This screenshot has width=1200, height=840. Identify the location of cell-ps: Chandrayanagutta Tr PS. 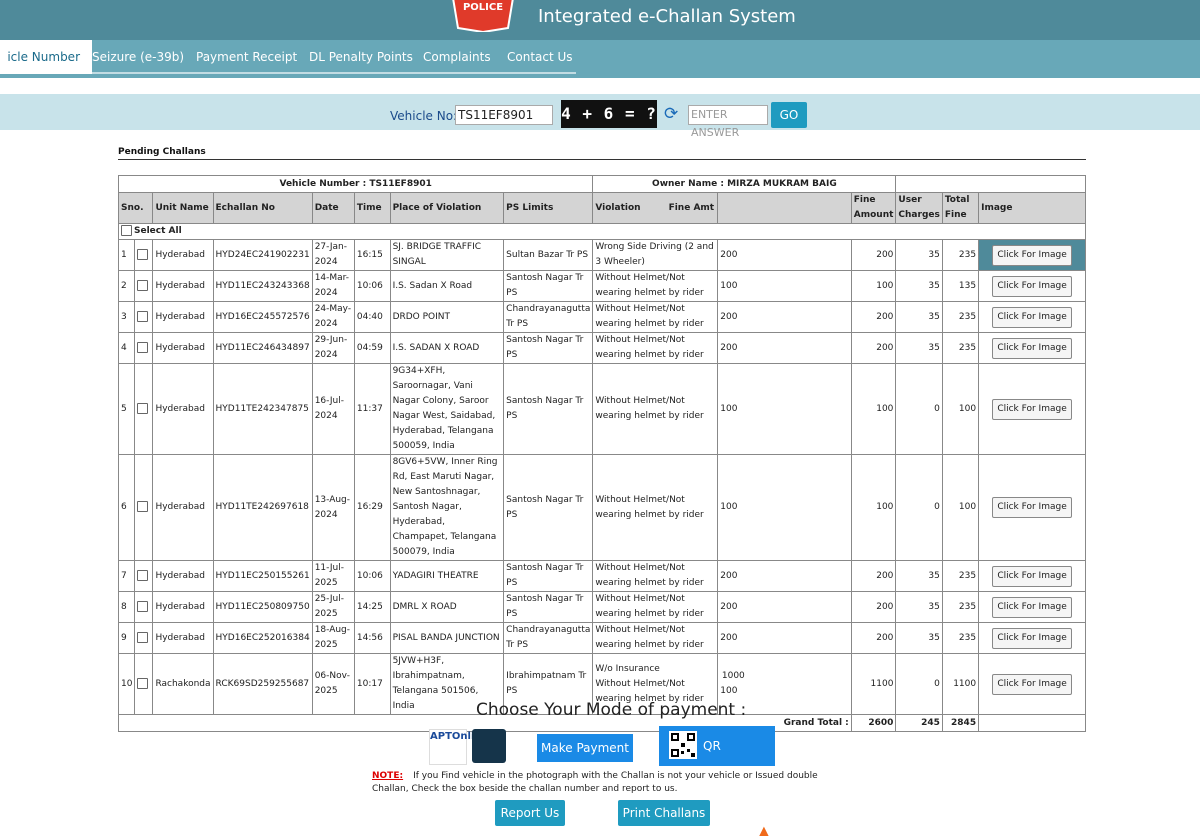
(548, 317).